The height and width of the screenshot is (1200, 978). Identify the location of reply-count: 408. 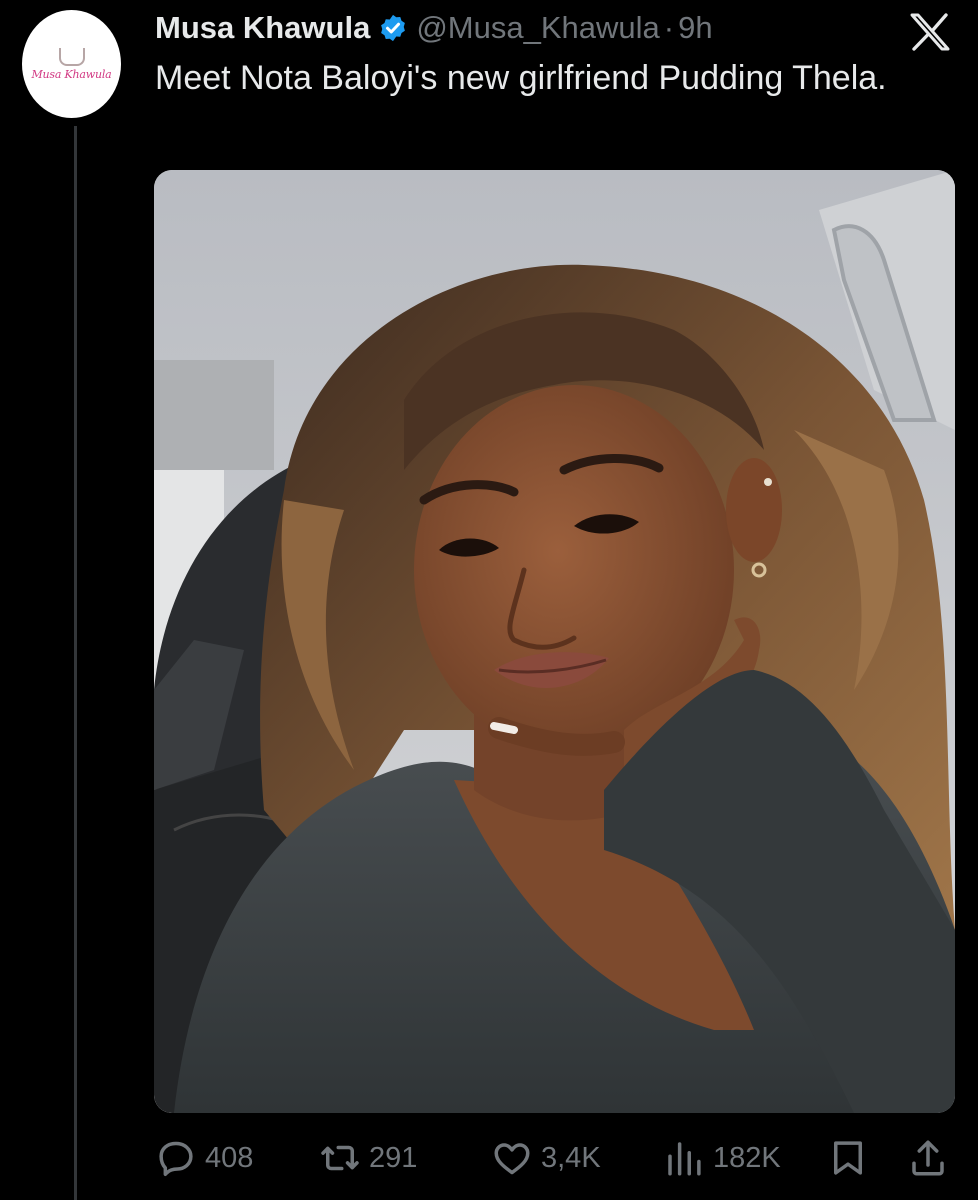
(229, 1157).